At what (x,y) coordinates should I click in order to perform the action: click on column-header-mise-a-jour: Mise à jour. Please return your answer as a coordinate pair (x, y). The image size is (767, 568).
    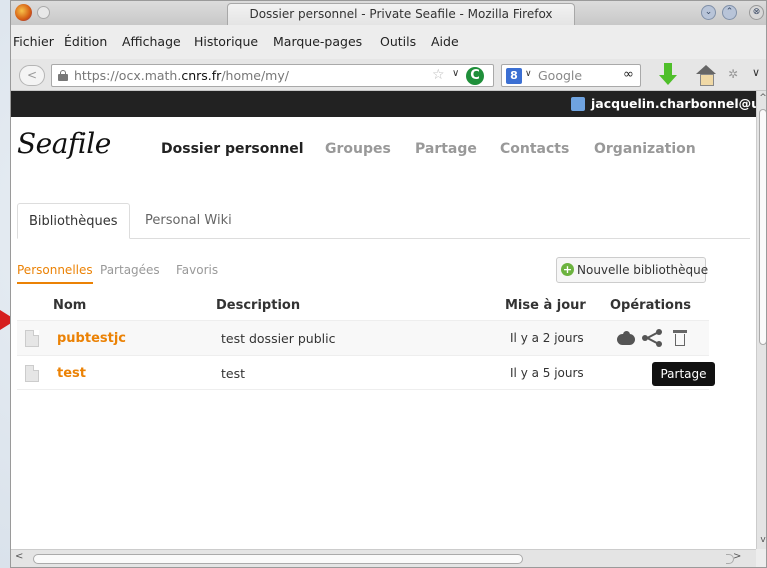
    Looking at the image, I should click on (545, 305).